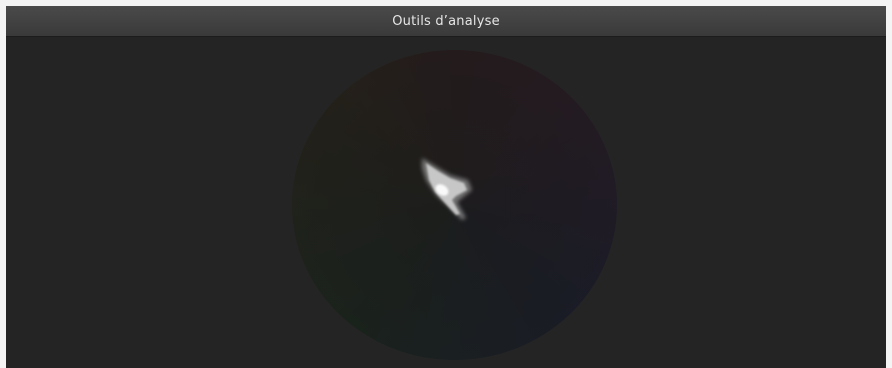 Image resolution: width=892 pixels, height=368 pixels. I want to click on window-titlebar: Outils d’analyse, so click(446, 21).